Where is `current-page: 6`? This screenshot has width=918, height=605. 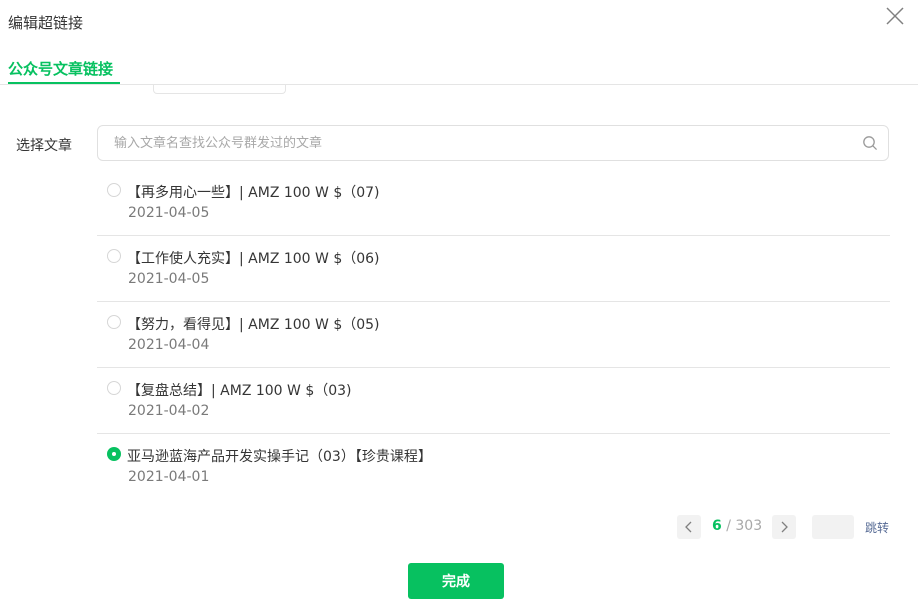
current-page: 6 is located at coordinates (717, 526).